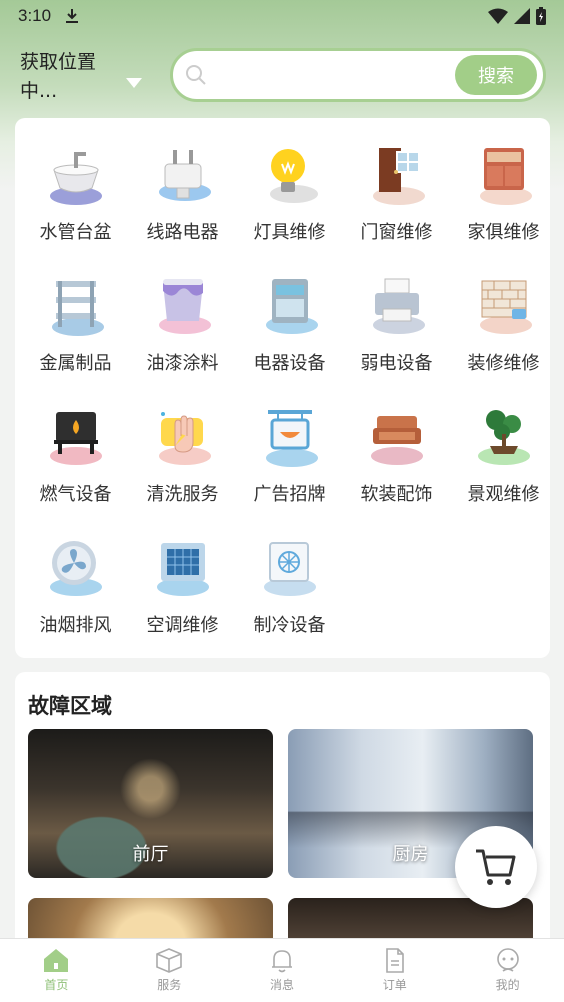  Describe the element at coordinates (182, 363) in the screenshot. I see `category-label: 油漆涂料` at that location.